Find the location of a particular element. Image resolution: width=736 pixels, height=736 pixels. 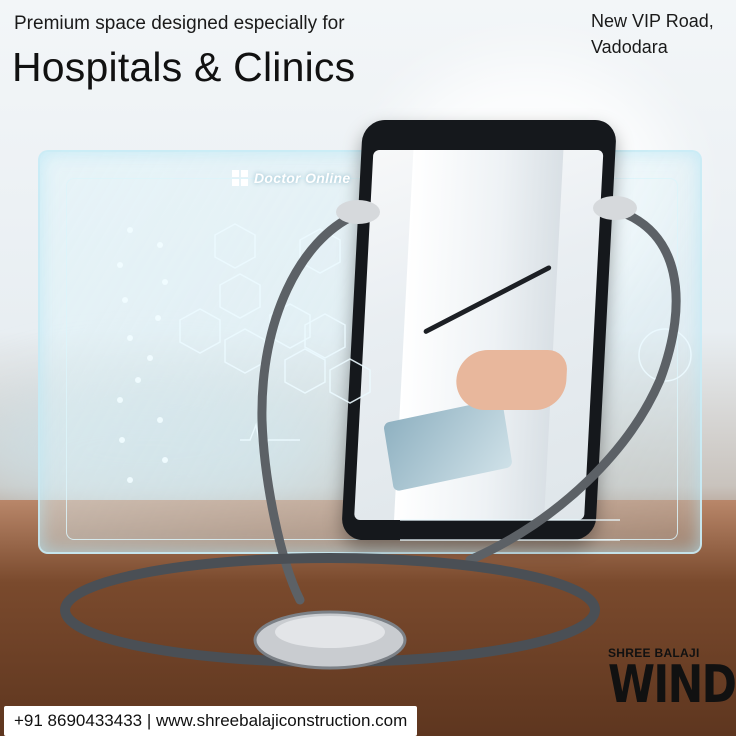

hologram-title: Doctor Online is located at coordinates (291, 178).